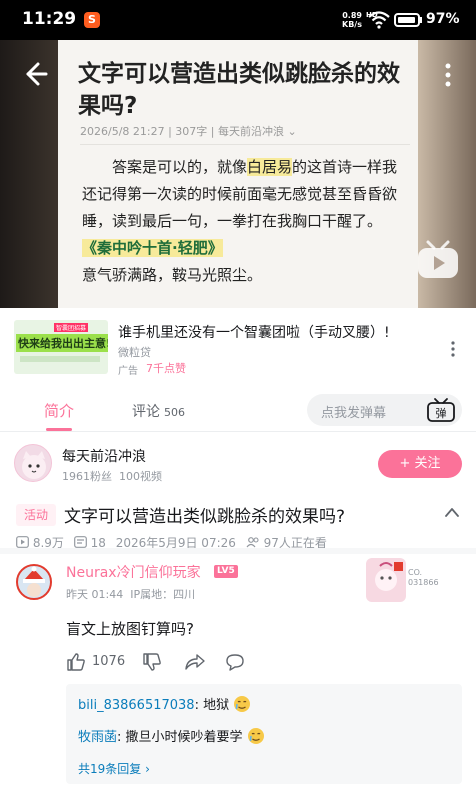 Image resolution: width=476 pixels, height=800 pixels. I want to click on fan-badge-serial: 031866, so click(423, 582).